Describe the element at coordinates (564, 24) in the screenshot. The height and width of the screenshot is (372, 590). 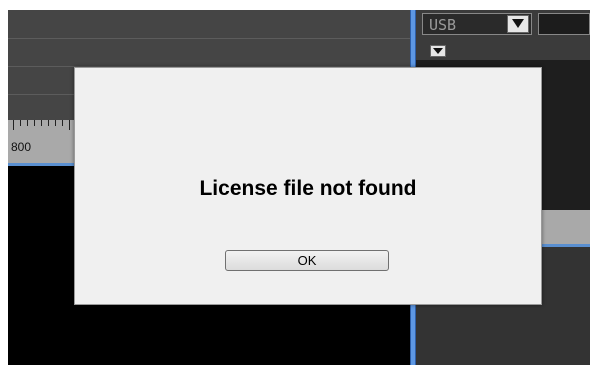
I see `device-field` at that location.